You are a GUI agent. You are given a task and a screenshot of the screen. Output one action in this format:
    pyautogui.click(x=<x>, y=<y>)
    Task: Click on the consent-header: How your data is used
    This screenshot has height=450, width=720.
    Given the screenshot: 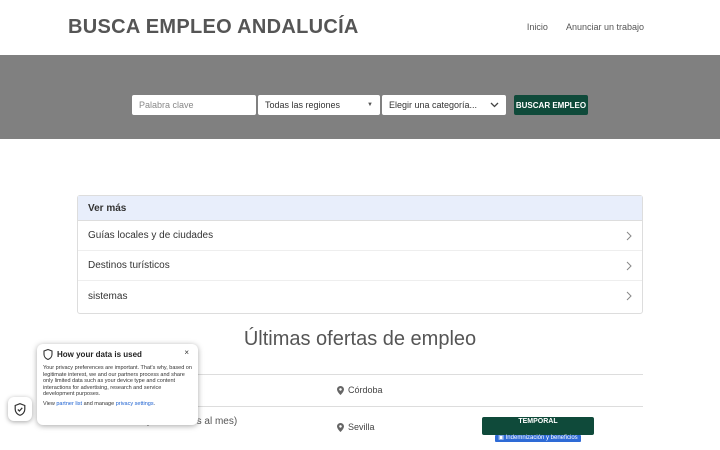 What is the action you would take?
    pyautogui.click(x=117, y=354)
    